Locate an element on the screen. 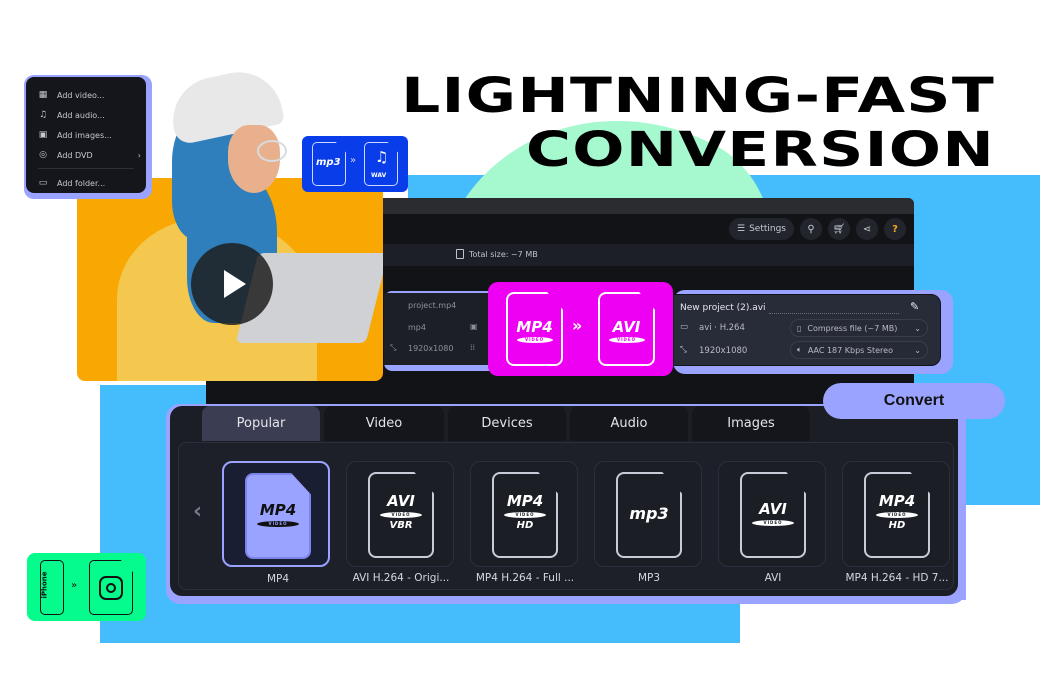 This screenshot has width=1040, height=700. mp3-file-icon: mp3 is located at coordinates (649, 515).